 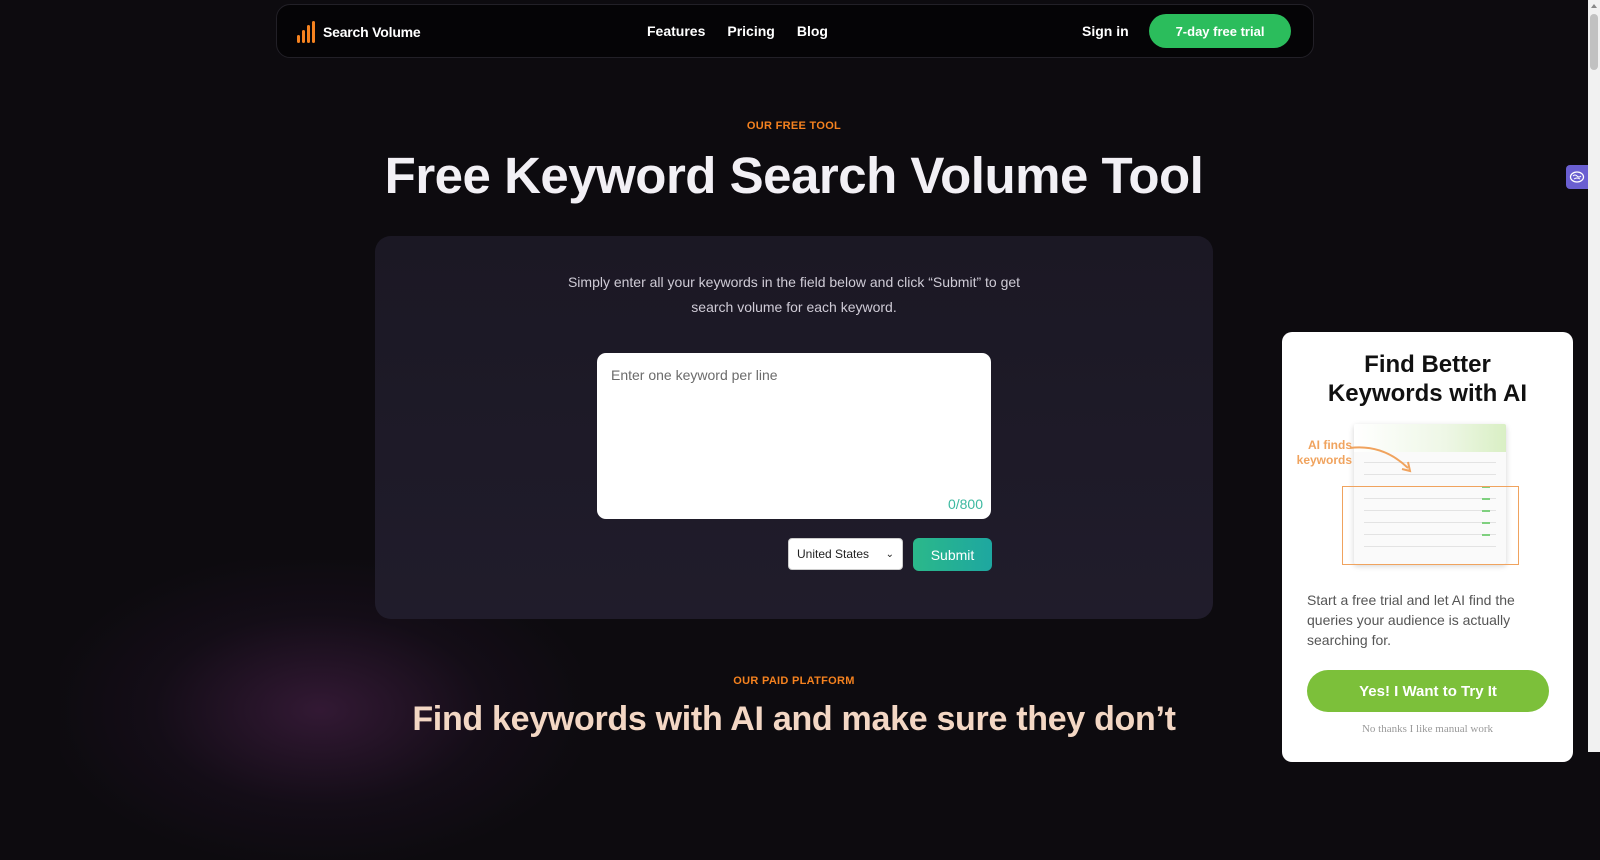 I want to click on curved-arrow-icon, so click(x=1380, y=459).